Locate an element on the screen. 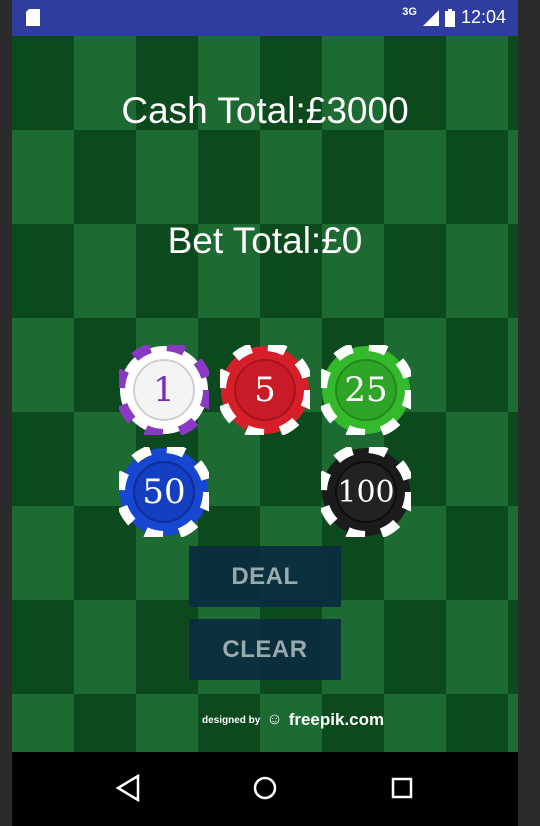 Image resolution: width=540 pixels, height=826 pixels. chip-value: 1 is located at coordinates (164, 390).